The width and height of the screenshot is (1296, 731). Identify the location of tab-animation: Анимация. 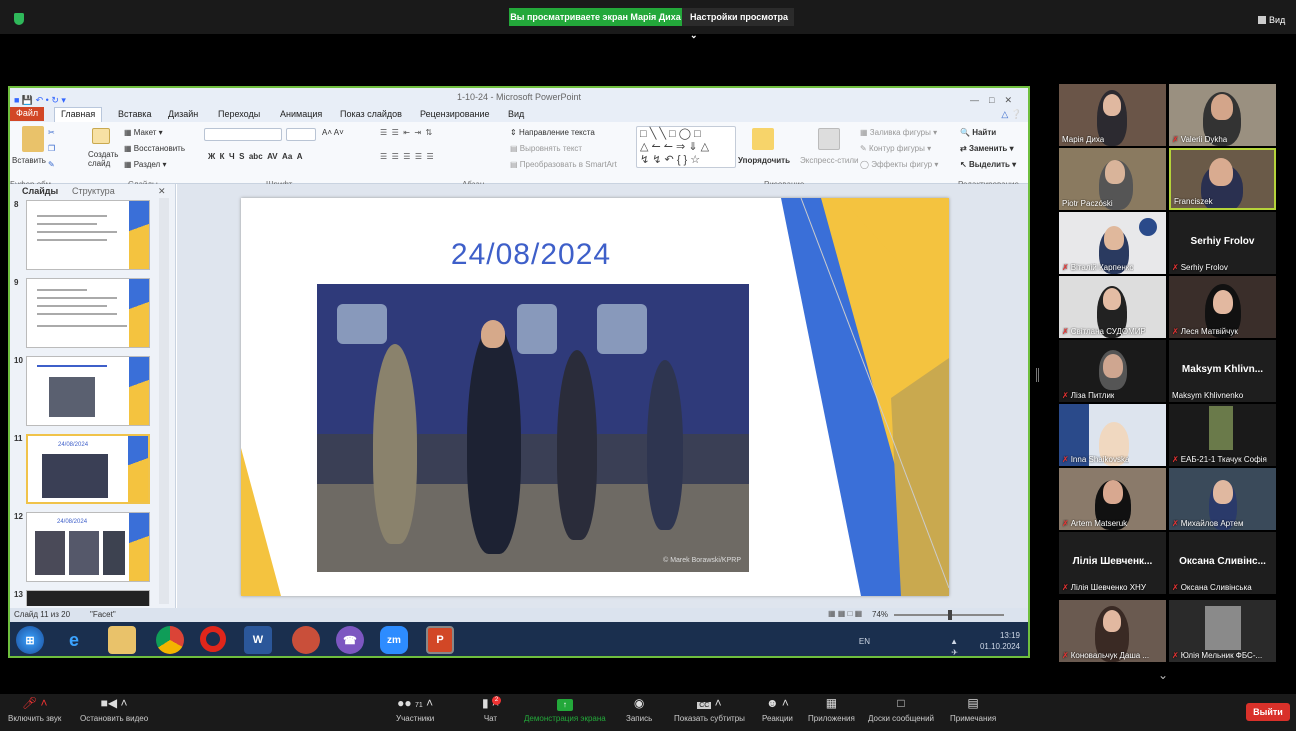
(301, 114).